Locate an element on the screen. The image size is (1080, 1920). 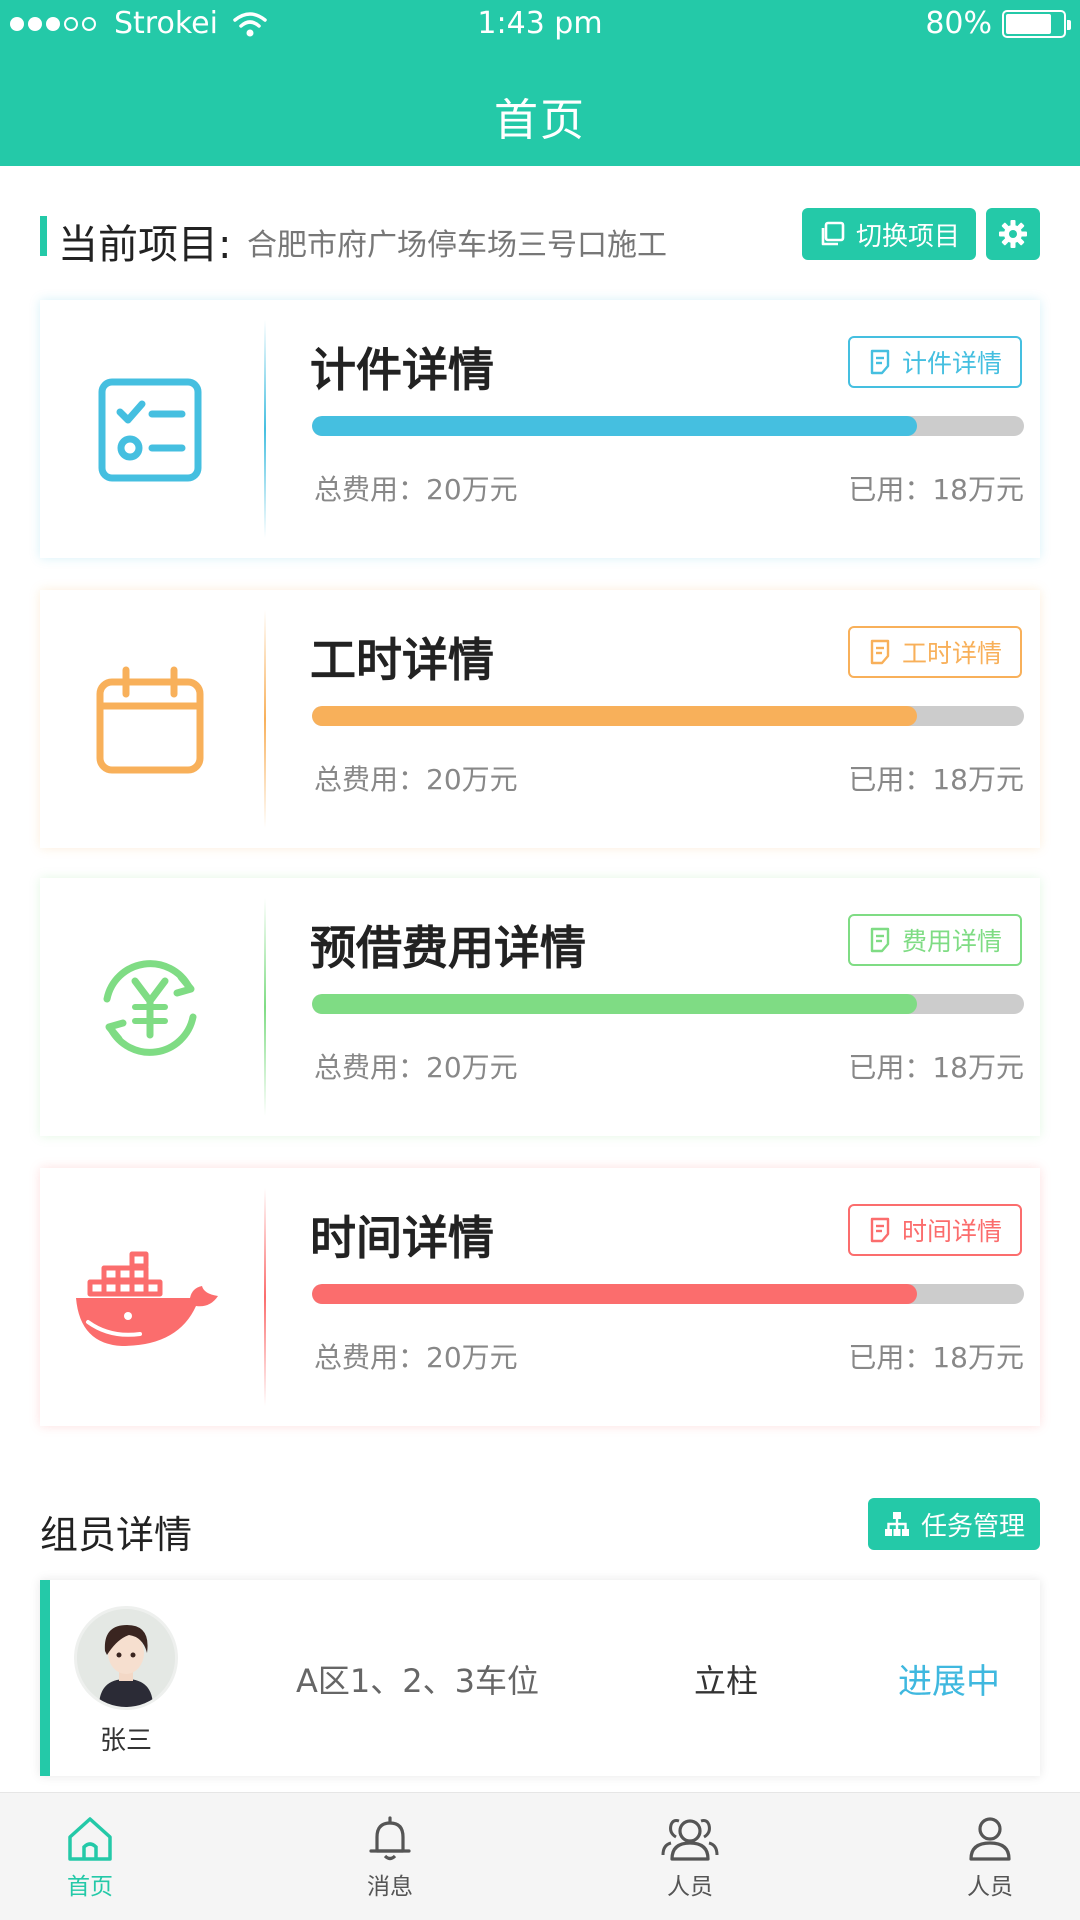
calendar-icon is located at coordinates (150, 720).